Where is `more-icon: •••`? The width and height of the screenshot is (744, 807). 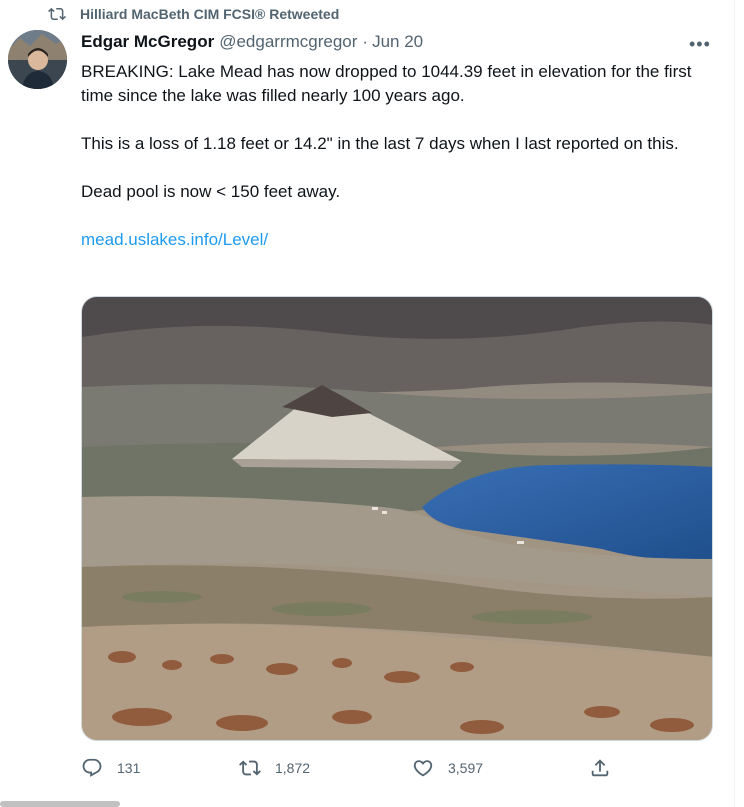 more-icon: ••• is located at coordinates (700, 44).